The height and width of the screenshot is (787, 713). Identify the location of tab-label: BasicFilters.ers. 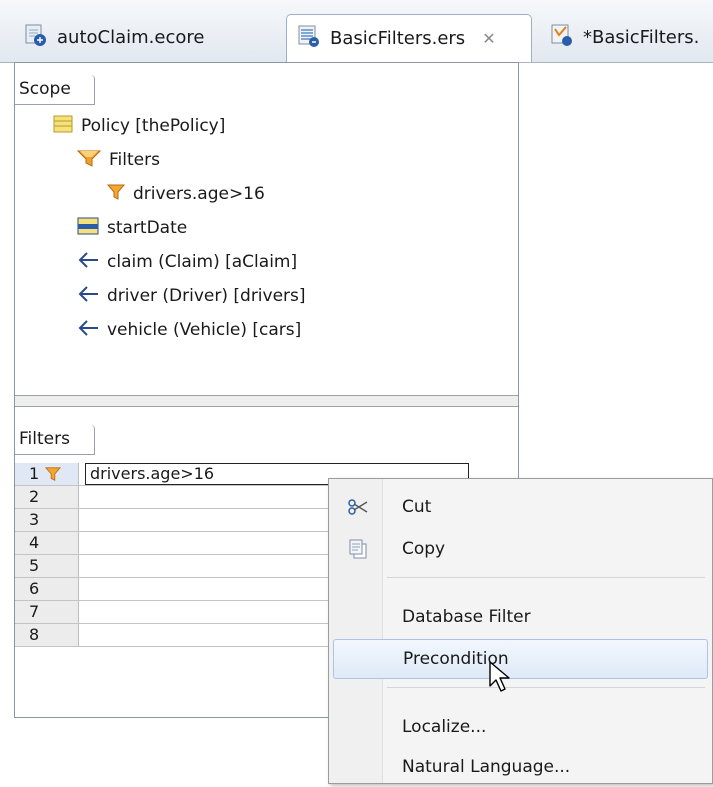
(398, 38).